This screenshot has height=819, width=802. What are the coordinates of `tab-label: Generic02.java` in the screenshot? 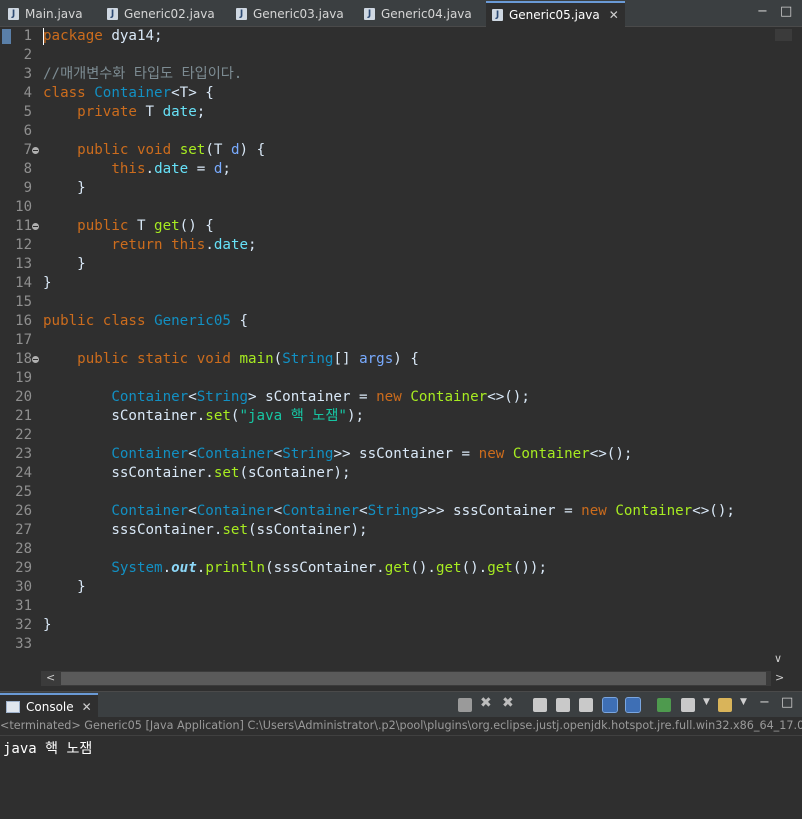 It's located at (169, 13).